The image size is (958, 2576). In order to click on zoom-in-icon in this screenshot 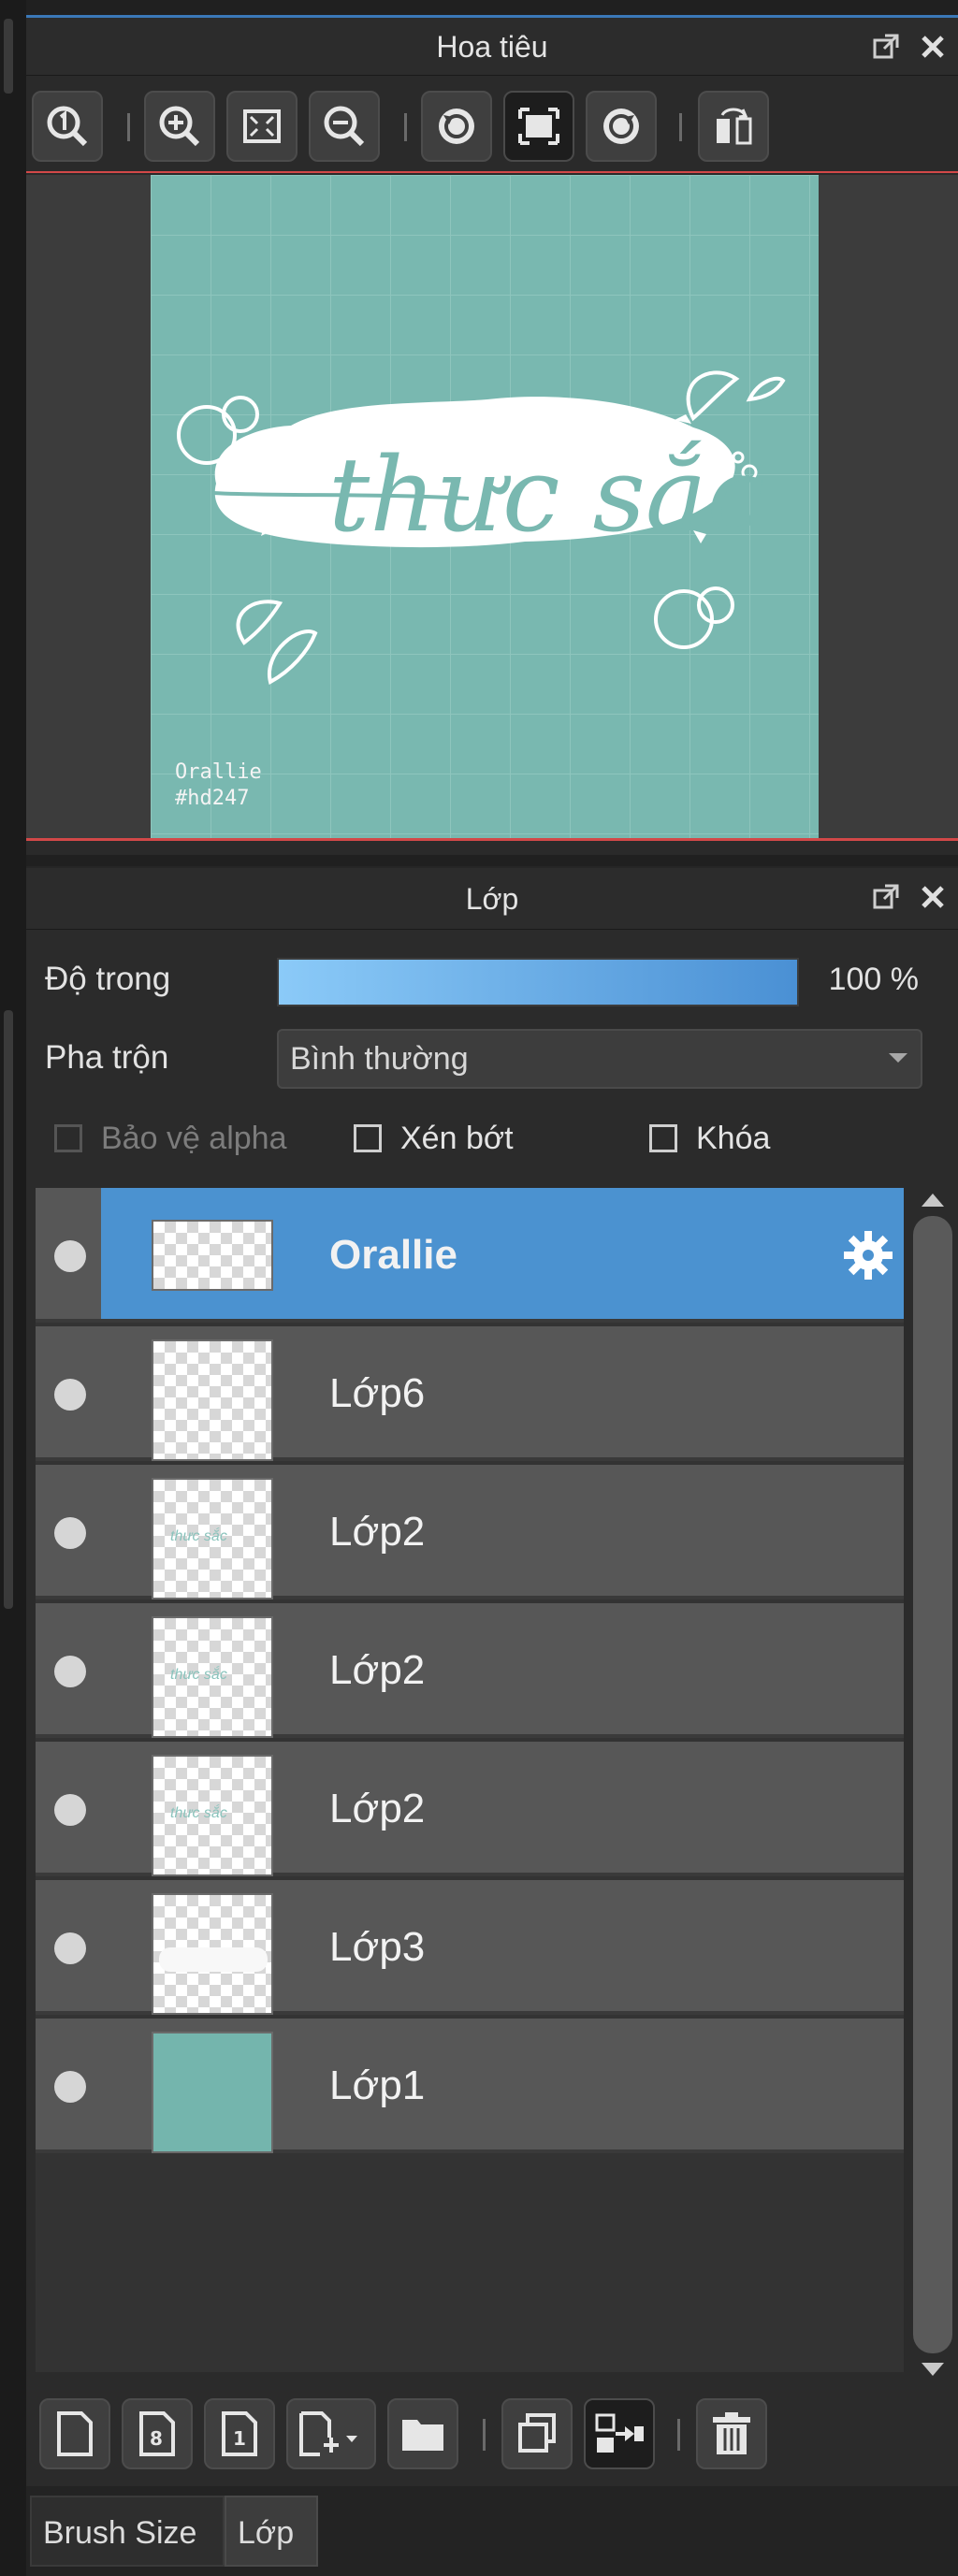, I will do `click(179, 126)`.